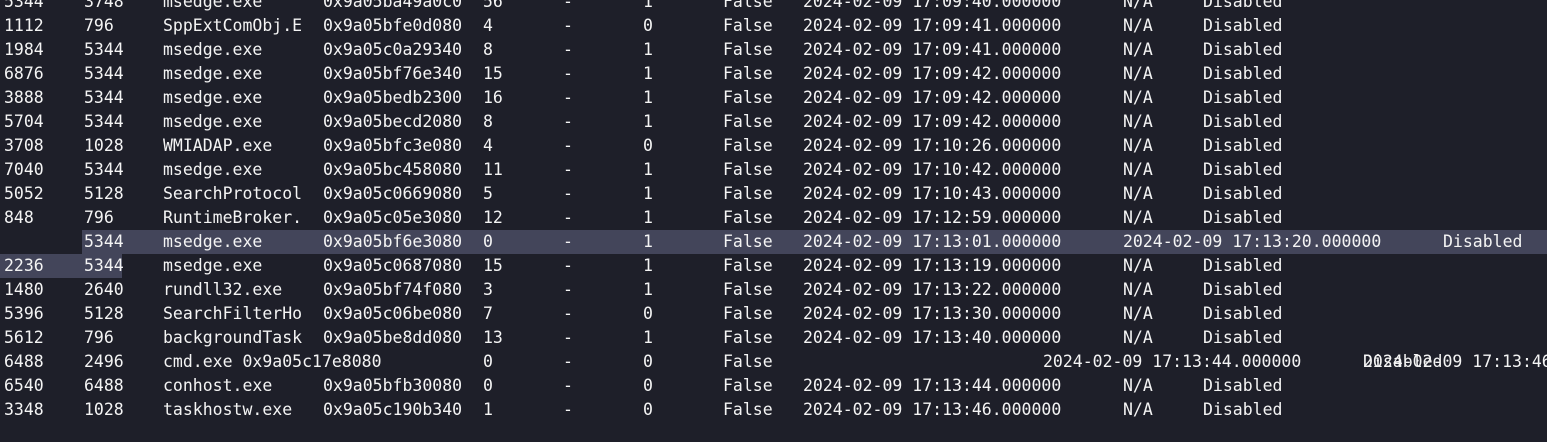  Describe the element at coordinates (233, 313) in the screenshot. I see `cell-image-name: SearchFilterHo` at that location.